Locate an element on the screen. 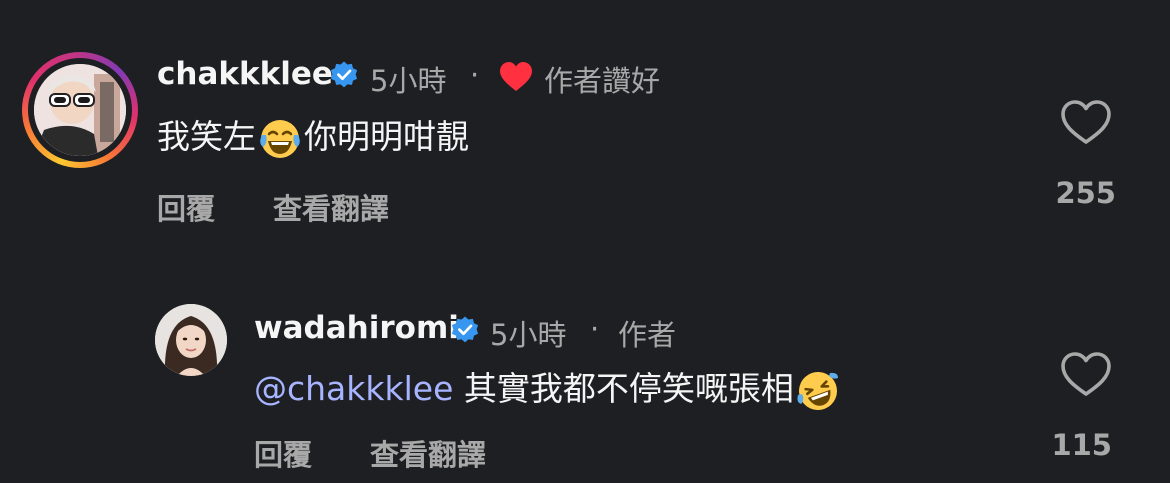 This screenshot has width=1170, height=483. username: chakkklee is located at coordinates (245, 74).